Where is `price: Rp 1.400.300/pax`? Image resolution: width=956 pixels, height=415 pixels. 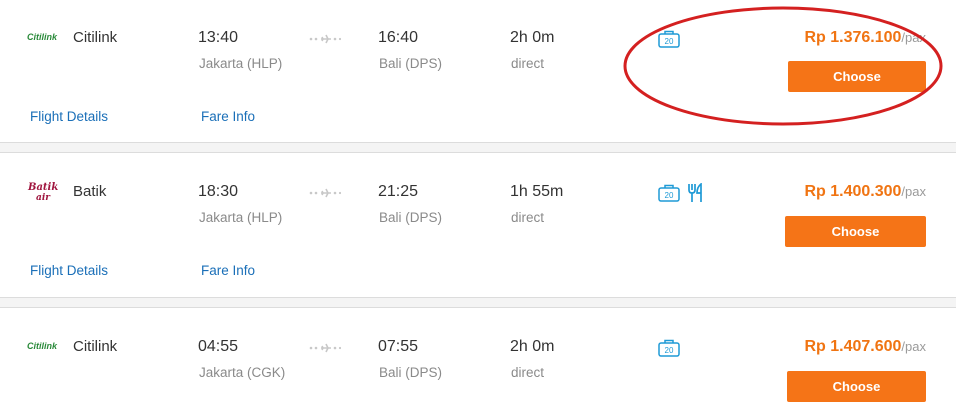 price: Rp 1.400.300/pax is located at coordinates (865, 192).